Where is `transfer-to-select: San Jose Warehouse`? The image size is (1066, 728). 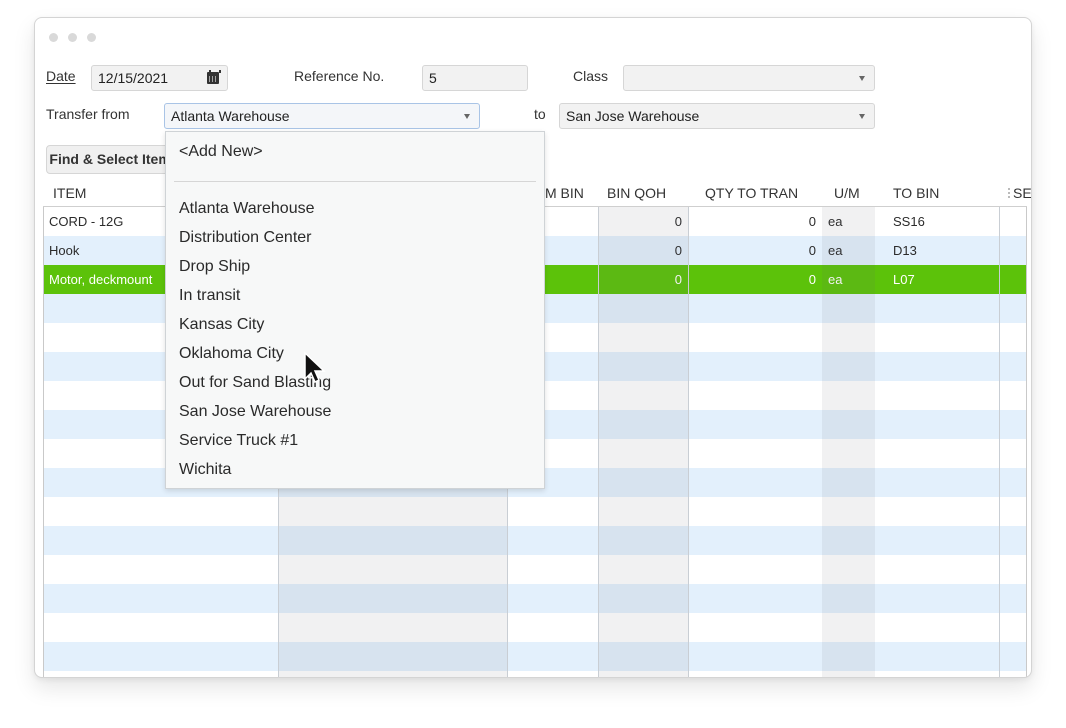
transfer-to-select: San Jose Warehouse is located at coordinates (717, 116).